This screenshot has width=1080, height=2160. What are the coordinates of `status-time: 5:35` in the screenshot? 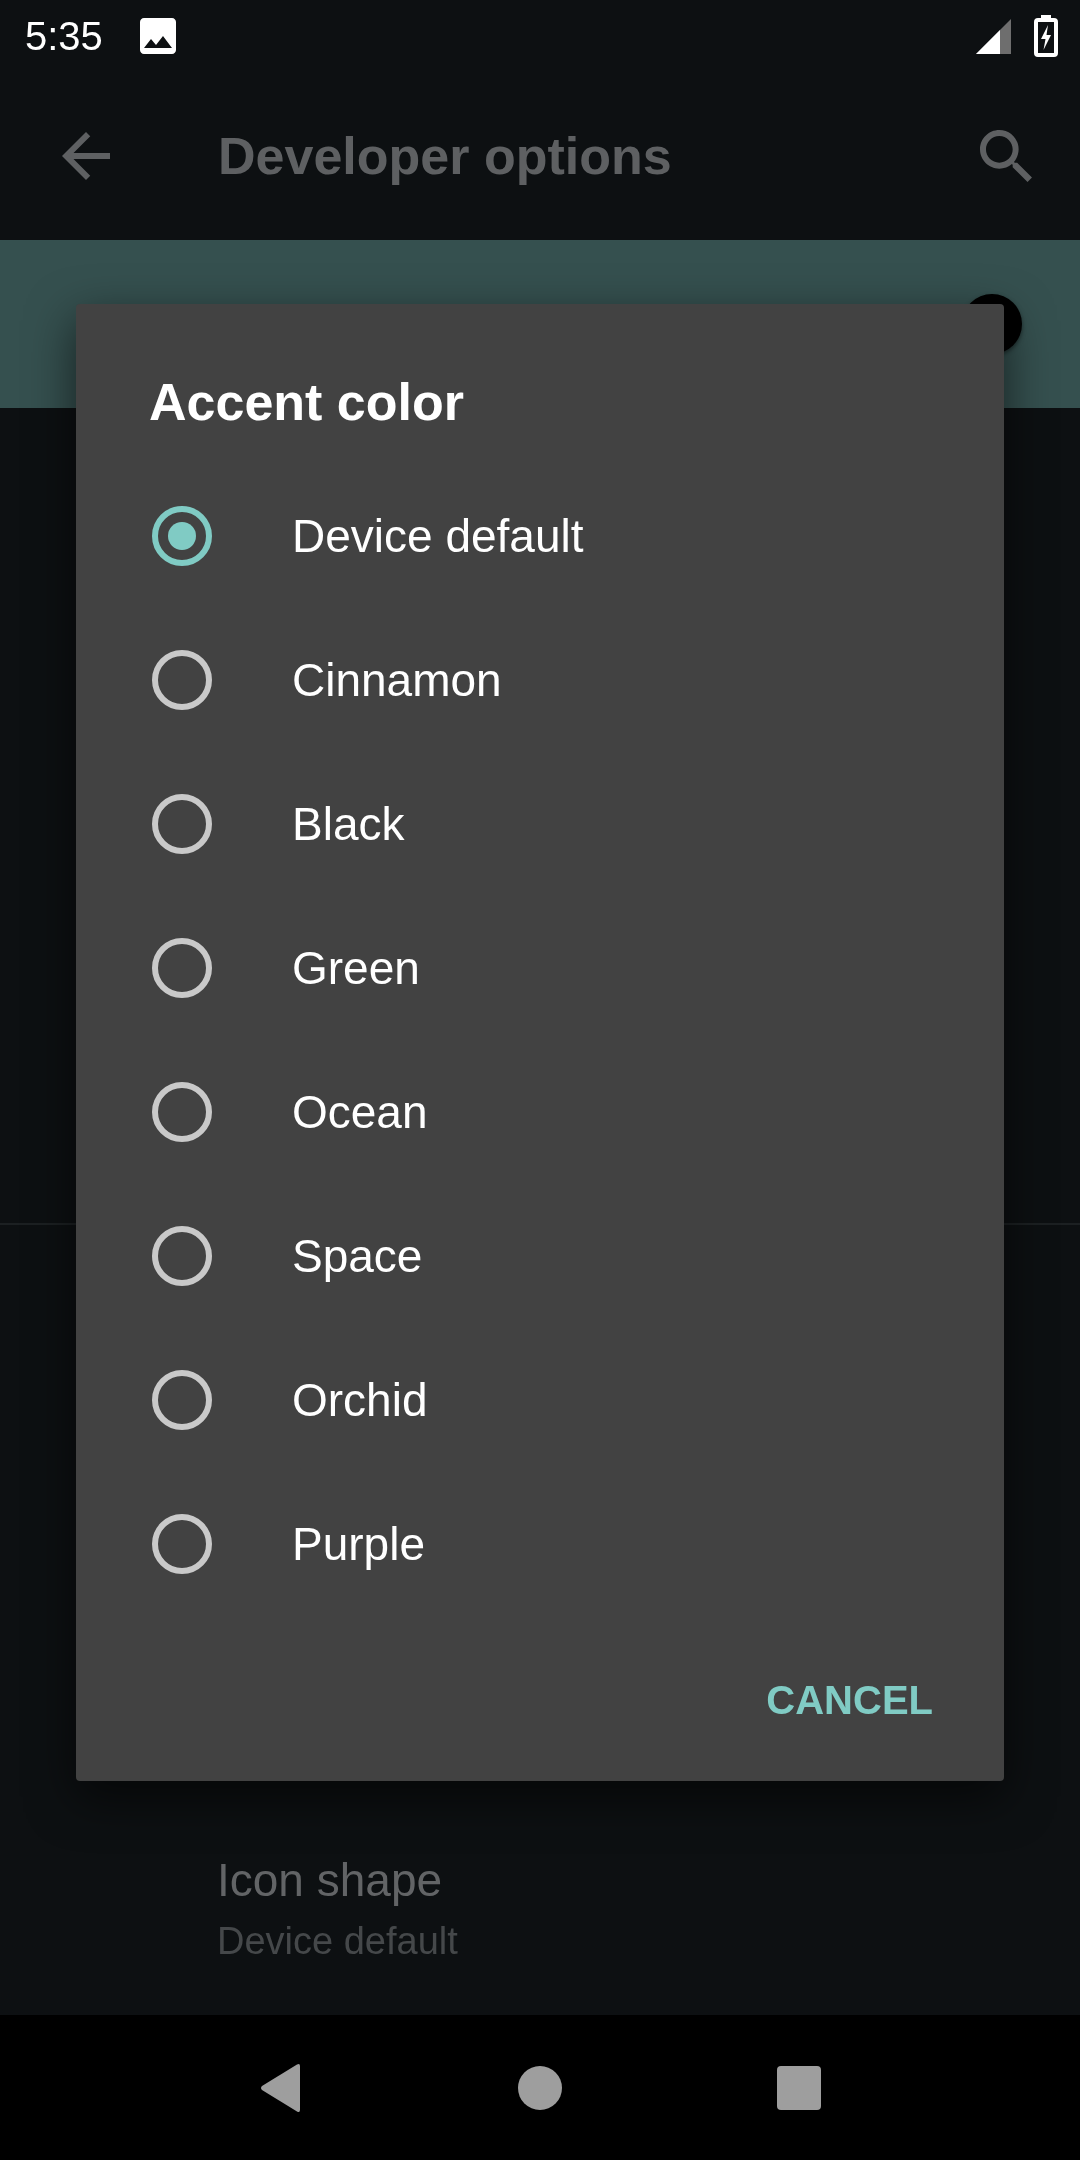 It's located at (64, 36).